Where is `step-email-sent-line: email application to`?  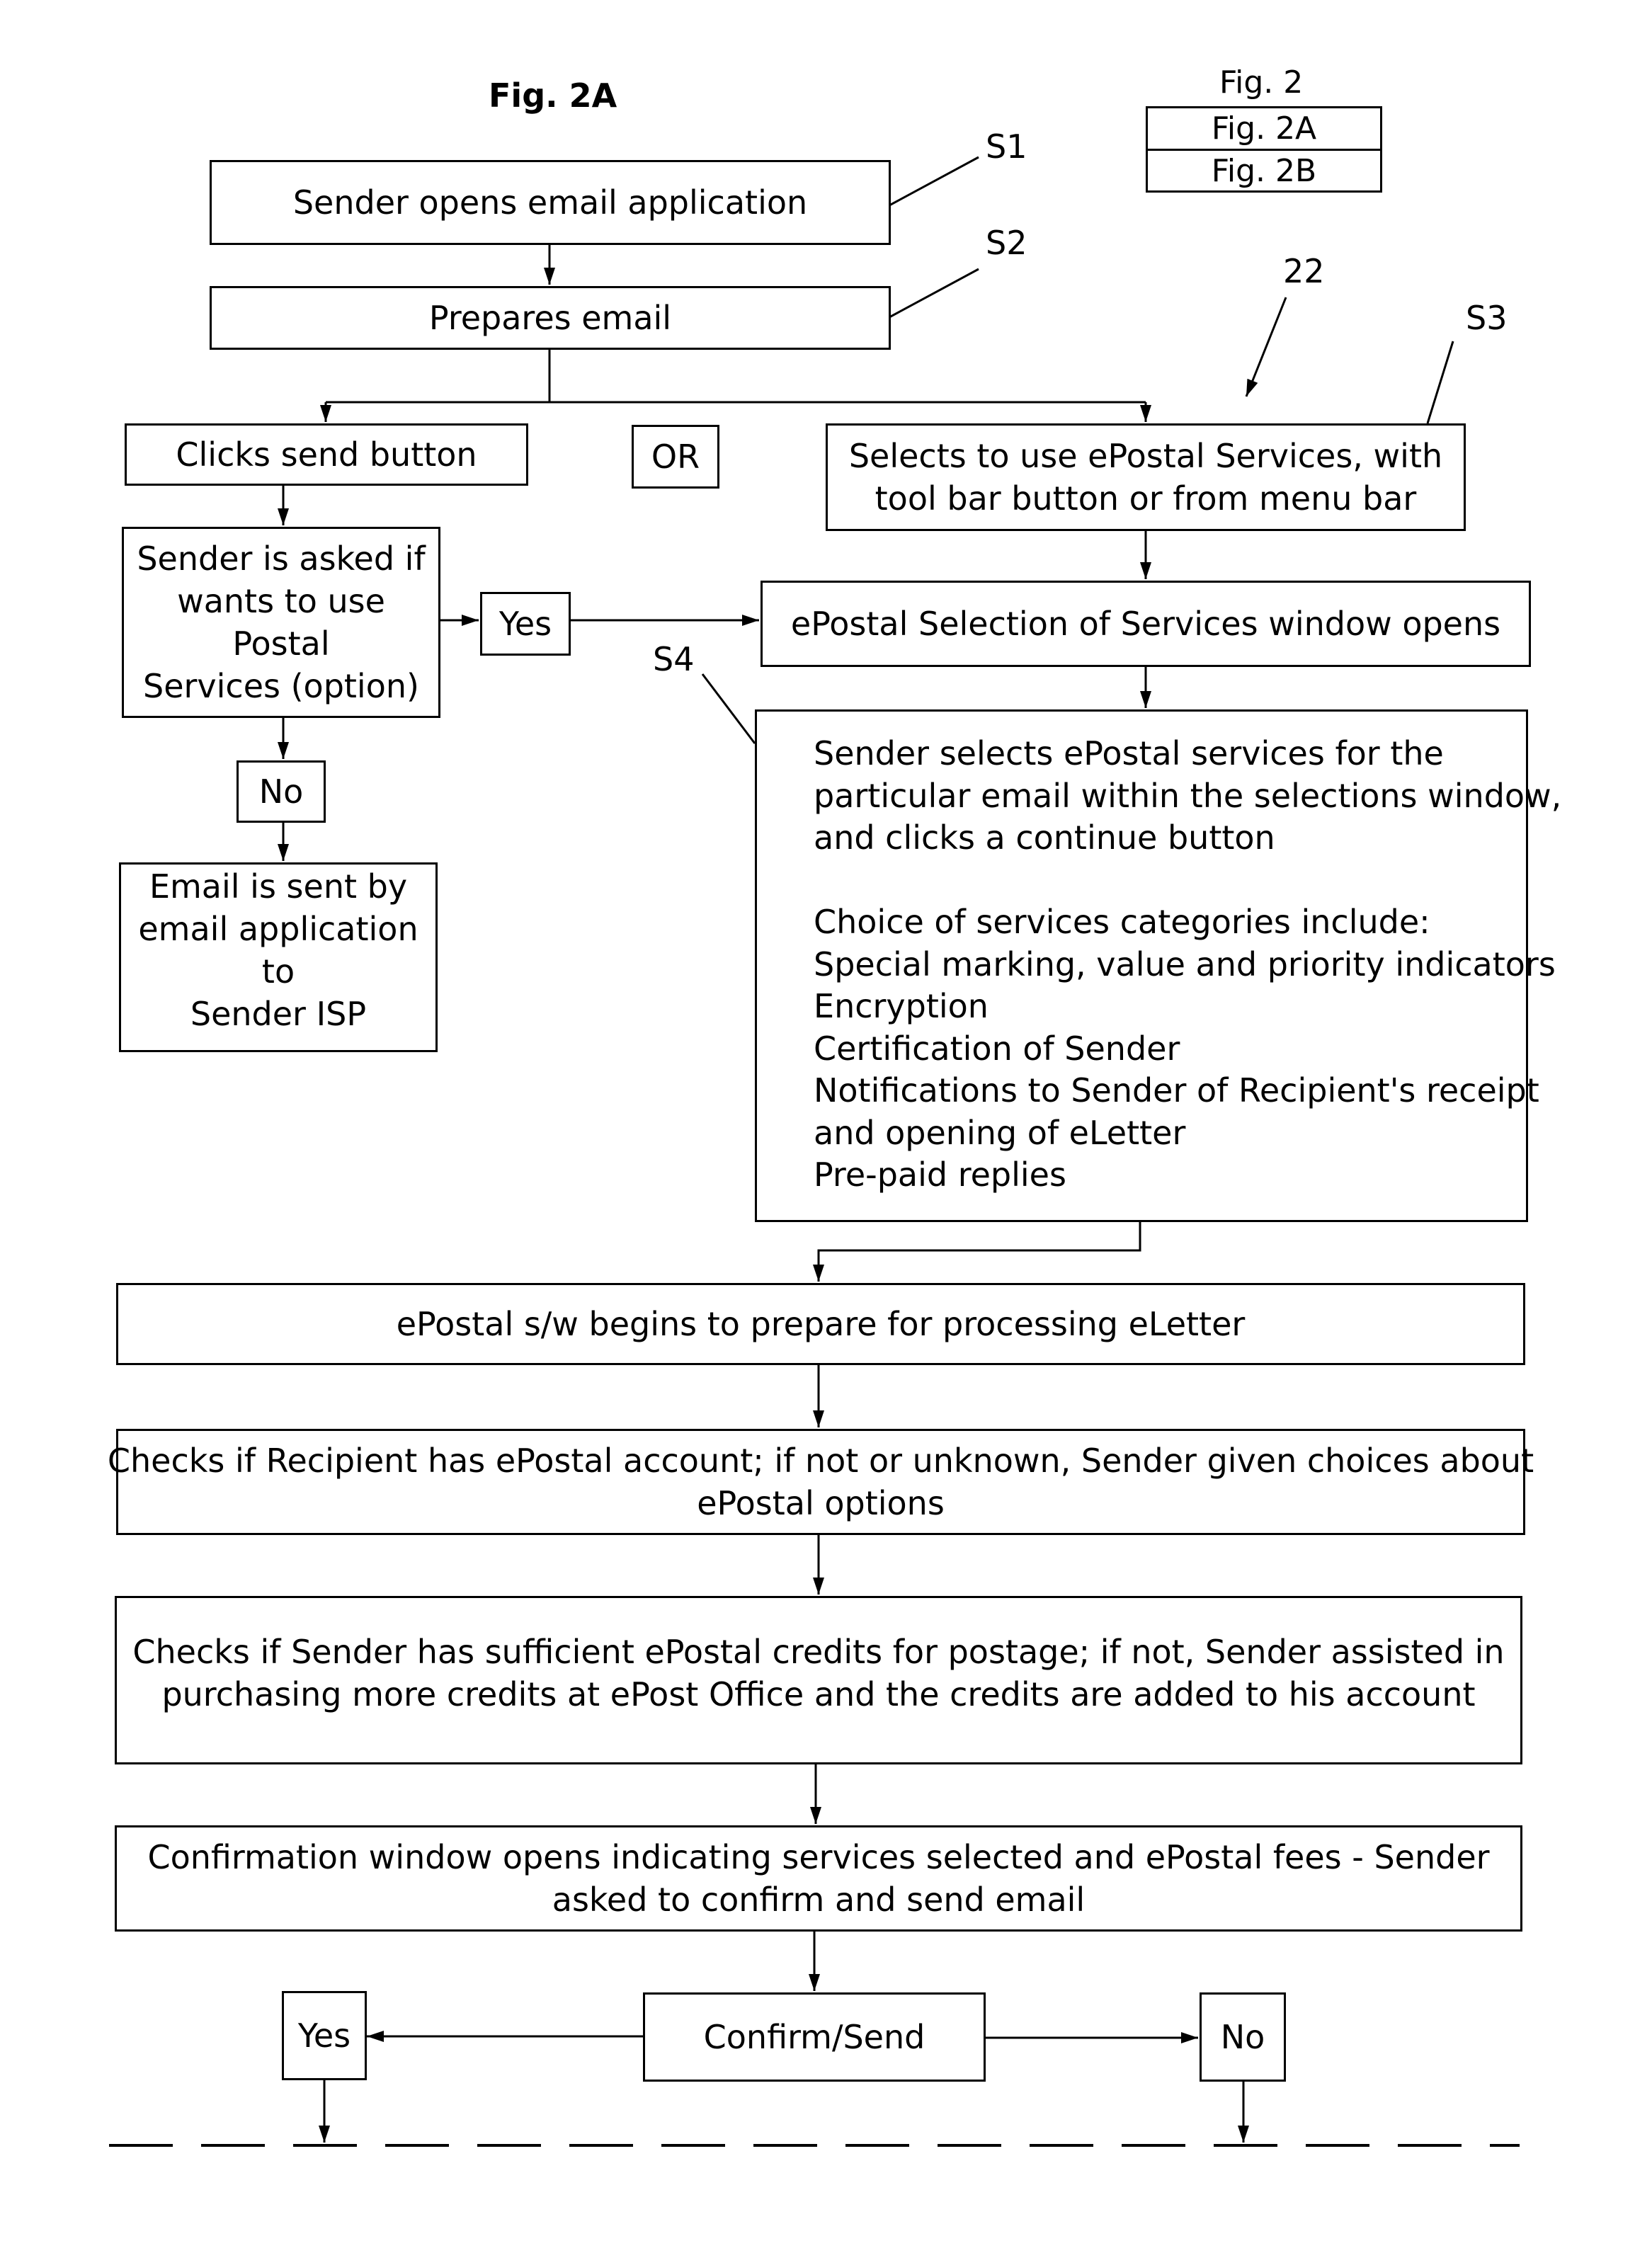
step-email-sent-line: email application to is located at coordinates (278, 951).